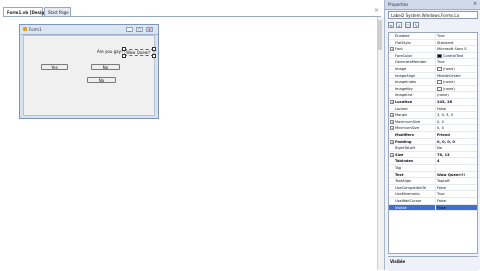  What do you see at coordinates (380, 143) in the screenshot?
I see `document-vertical-scrollbar` at bounding box center [380, 143].